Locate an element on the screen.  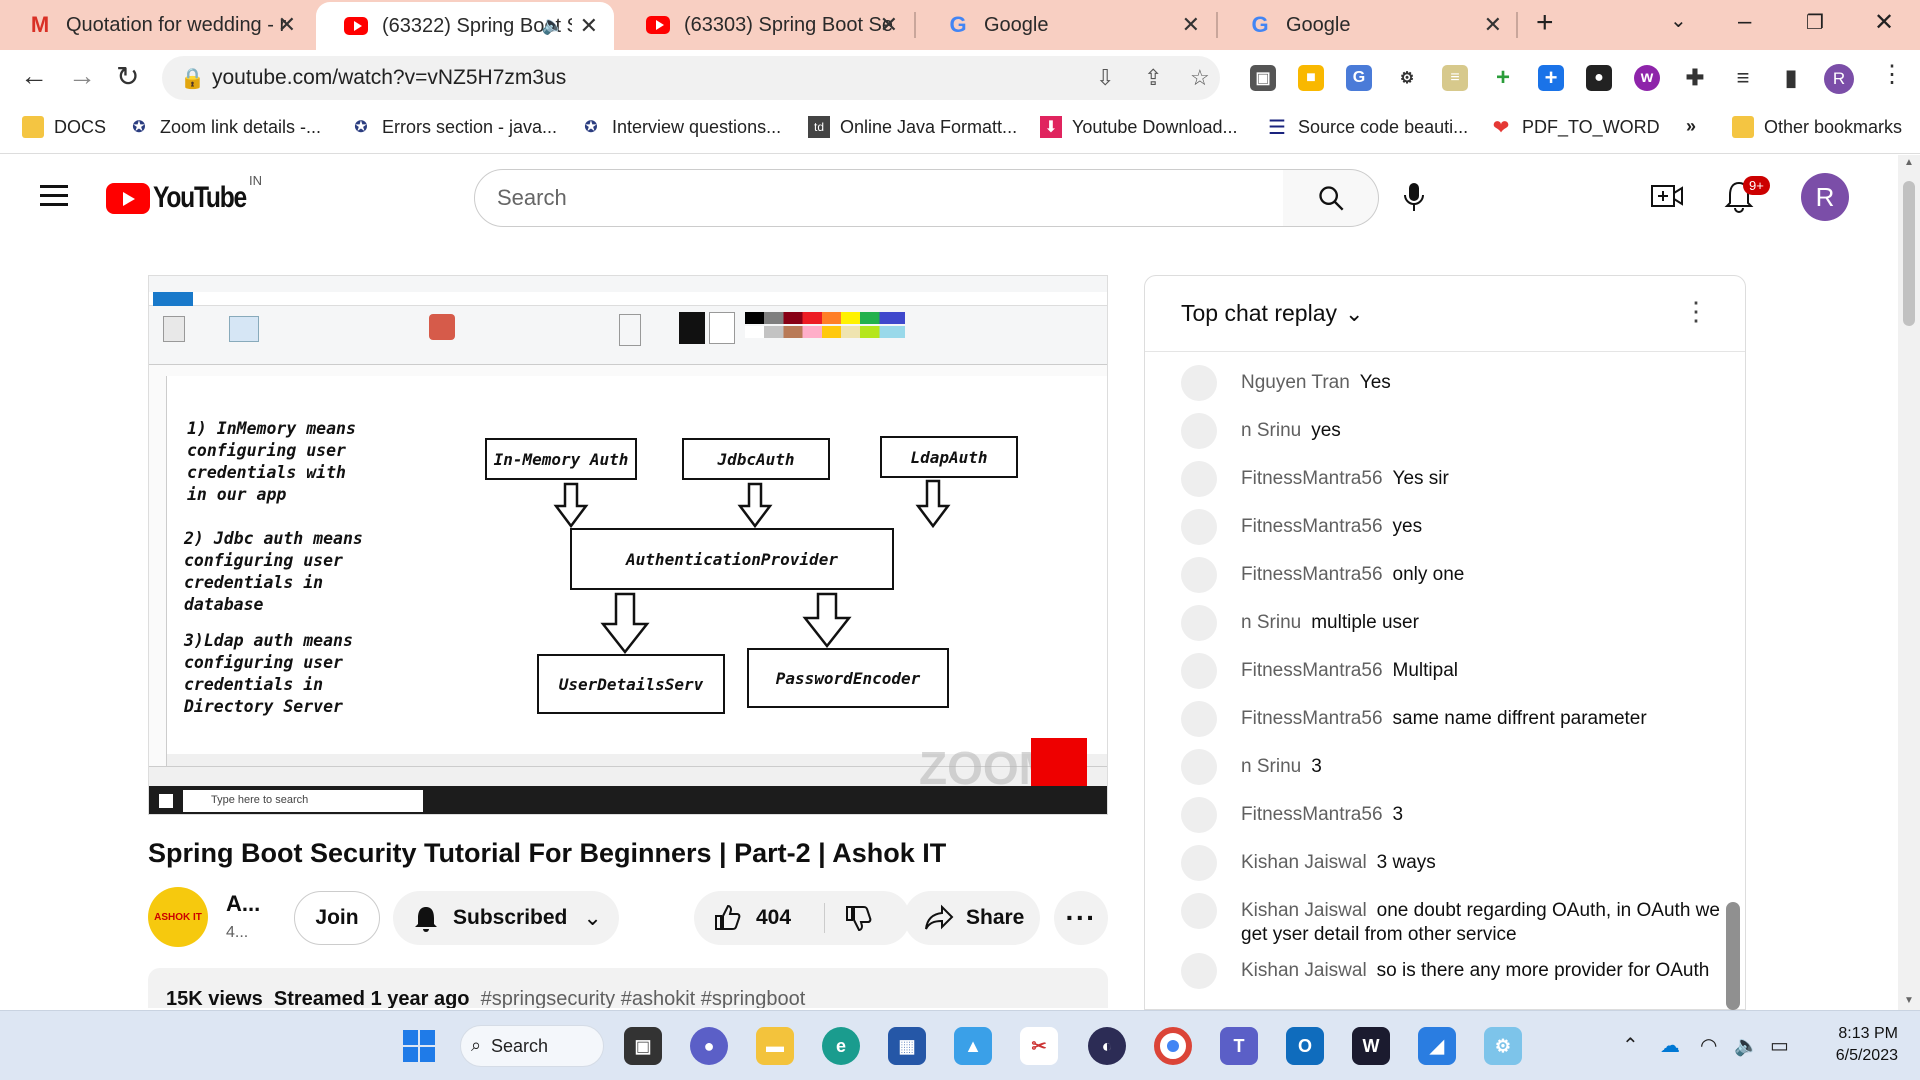
youtube-logo: YouTube IN is located at coordinates (186, 194).